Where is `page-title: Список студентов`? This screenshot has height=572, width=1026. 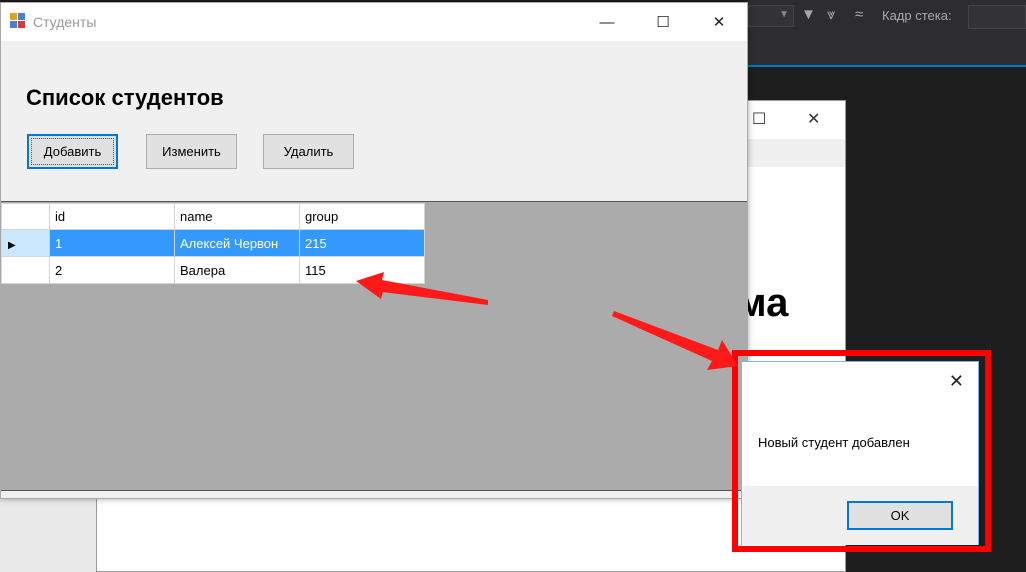 page-title: Список студентов is located at coordinates (125, 97).